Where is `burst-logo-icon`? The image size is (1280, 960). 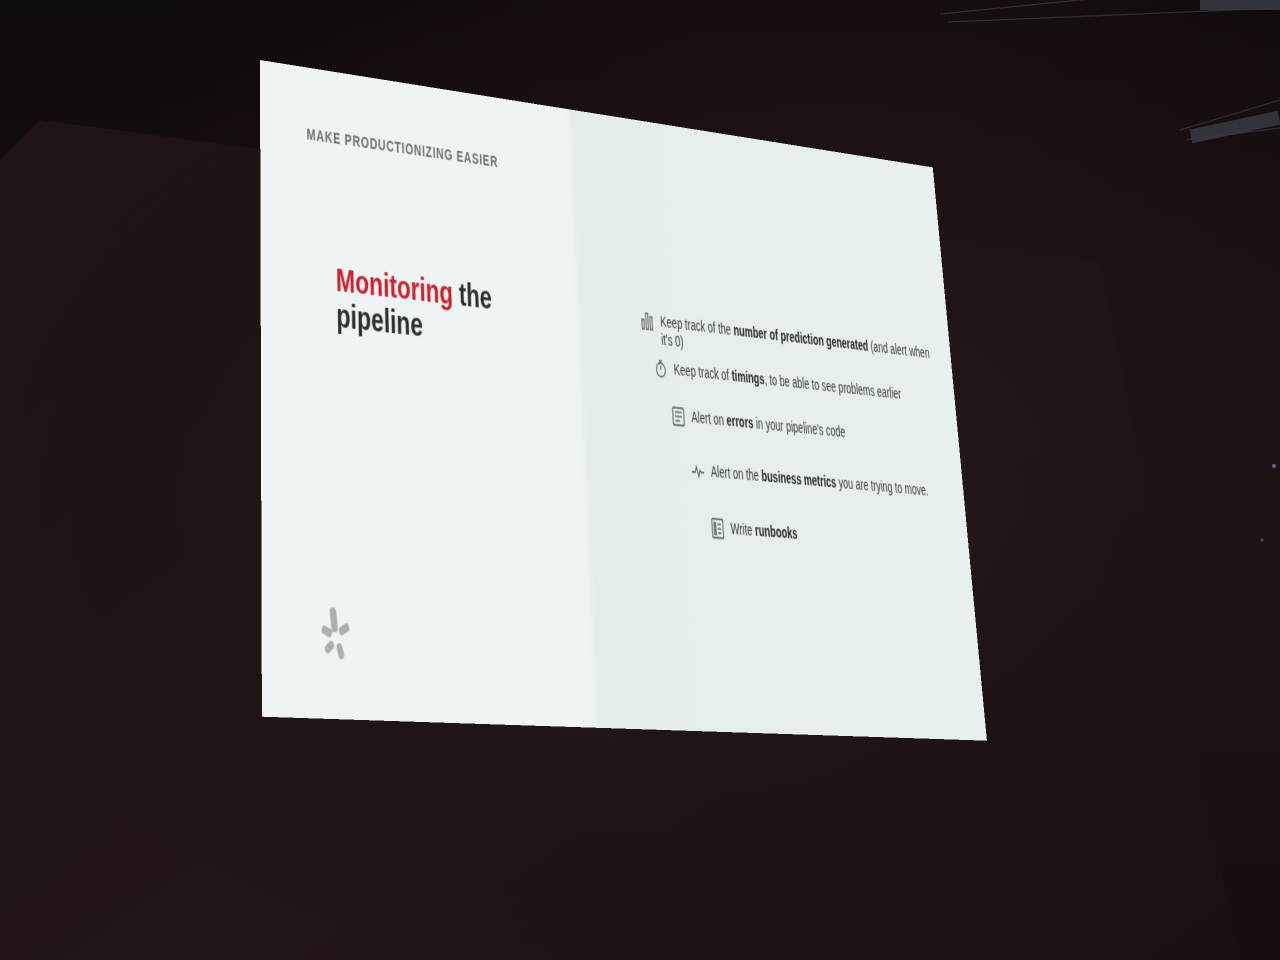
burst-logo-icon is located at coordinates (335, 634).